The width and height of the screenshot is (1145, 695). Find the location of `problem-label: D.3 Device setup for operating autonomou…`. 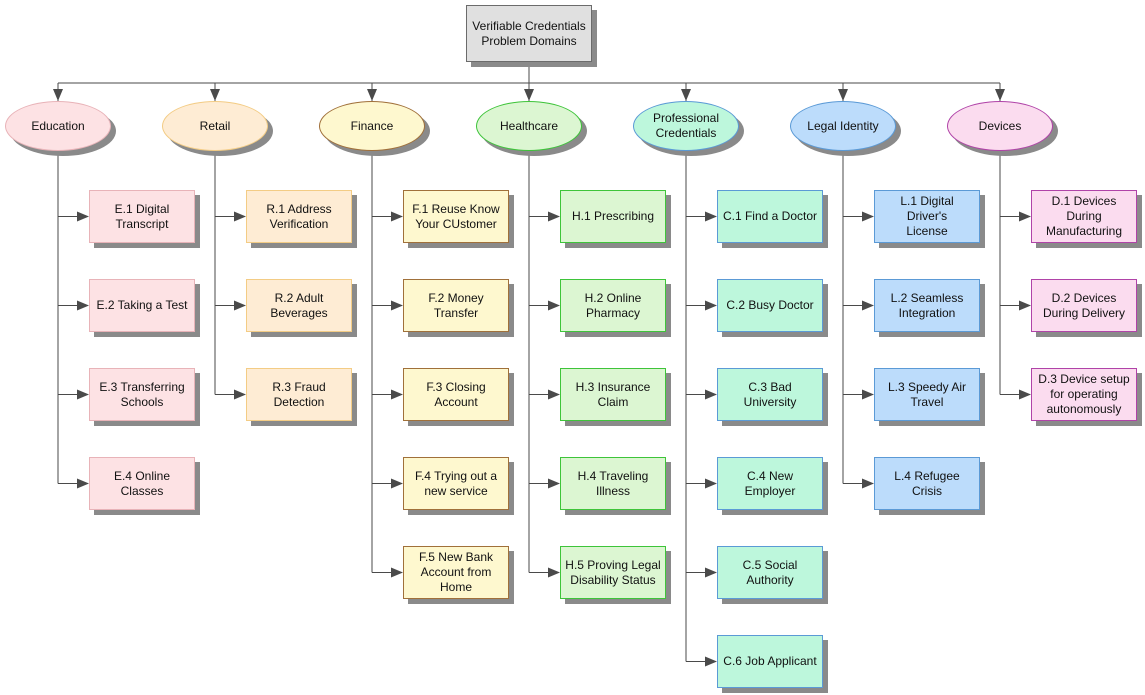

problem-label: D.3 Device setup for operating autonomou… is located at coordinates (1084, 394).